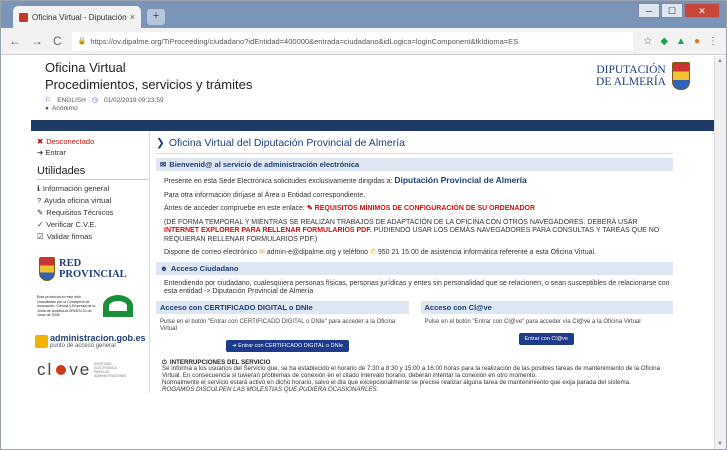 The width and height of the screenshot is (727, 450). I want to click on check-icon: ✓, so click(40, 224).